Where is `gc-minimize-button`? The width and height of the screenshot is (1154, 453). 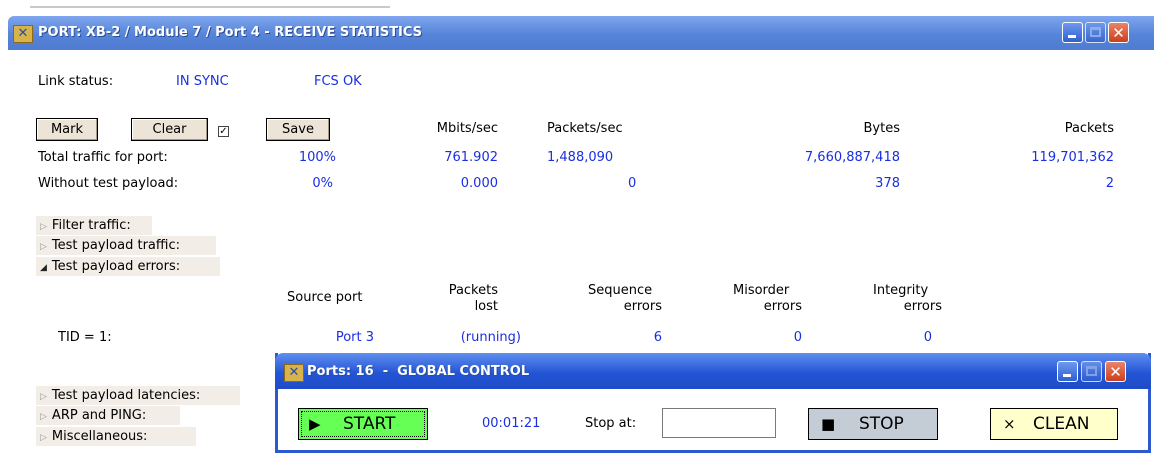 gc-minimize-button is located at coordinates (1067, 371).